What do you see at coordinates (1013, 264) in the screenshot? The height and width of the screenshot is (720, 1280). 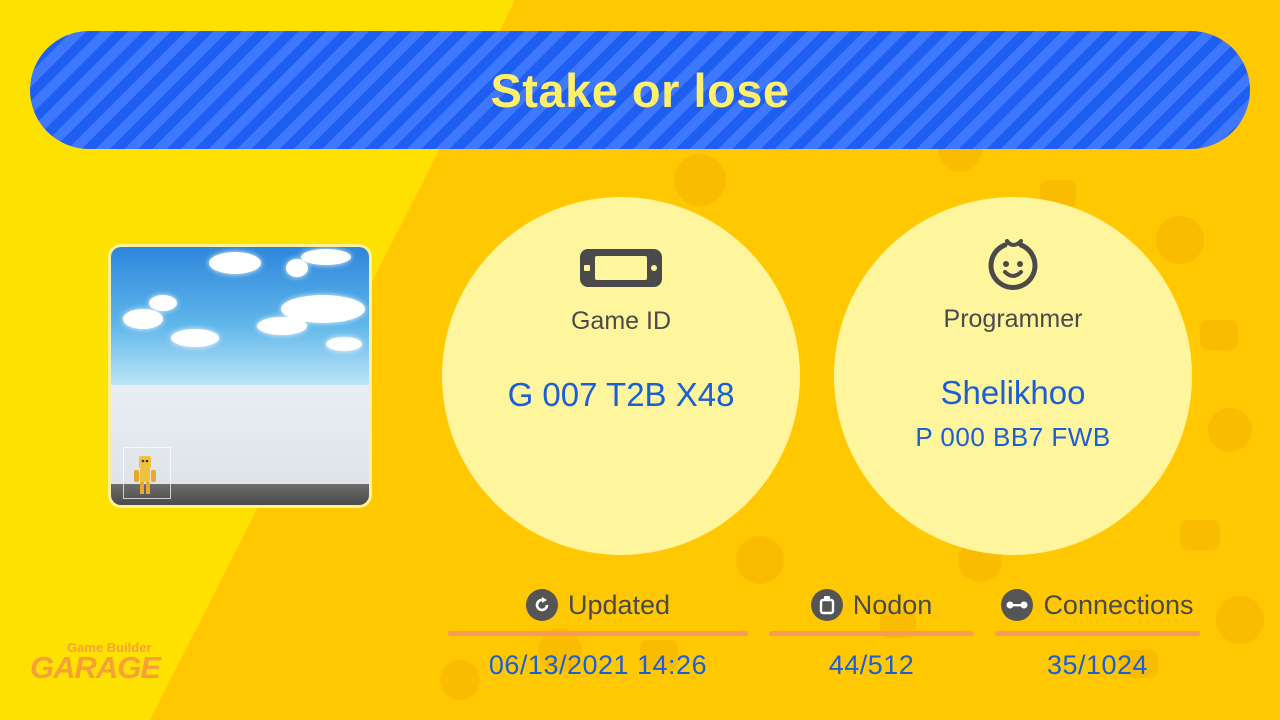 I see `face-icon` at bounding box center [1013, 264].